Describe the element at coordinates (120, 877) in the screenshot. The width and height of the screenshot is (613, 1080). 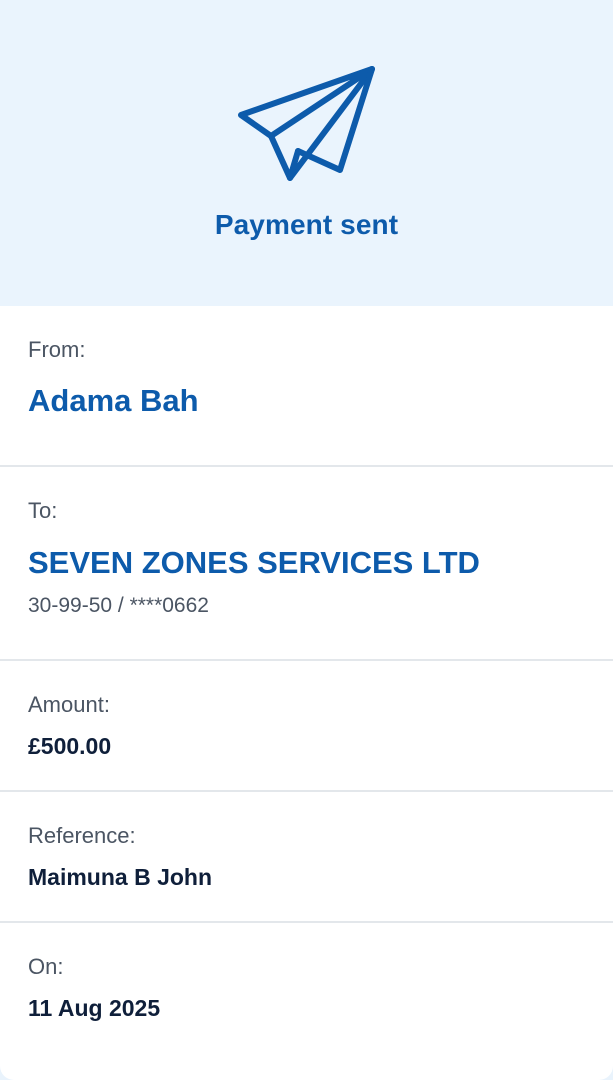
I see `reference-value: Maimuna B John` at that location.